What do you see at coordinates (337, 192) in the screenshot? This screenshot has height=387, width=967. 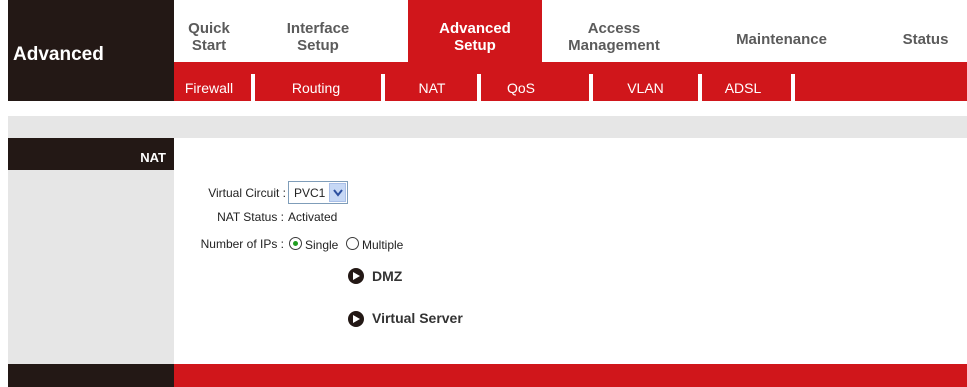 I see `chevron-down-icon` at bounding box center [337, 192].